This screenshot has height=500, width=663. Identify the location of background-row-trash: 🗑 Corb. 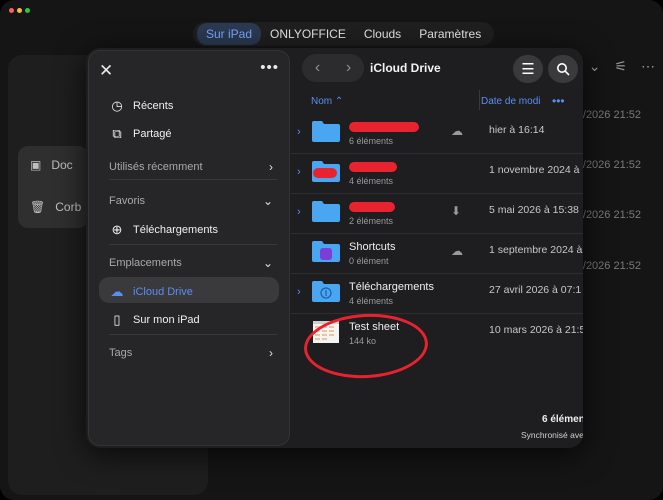
(56, 207).